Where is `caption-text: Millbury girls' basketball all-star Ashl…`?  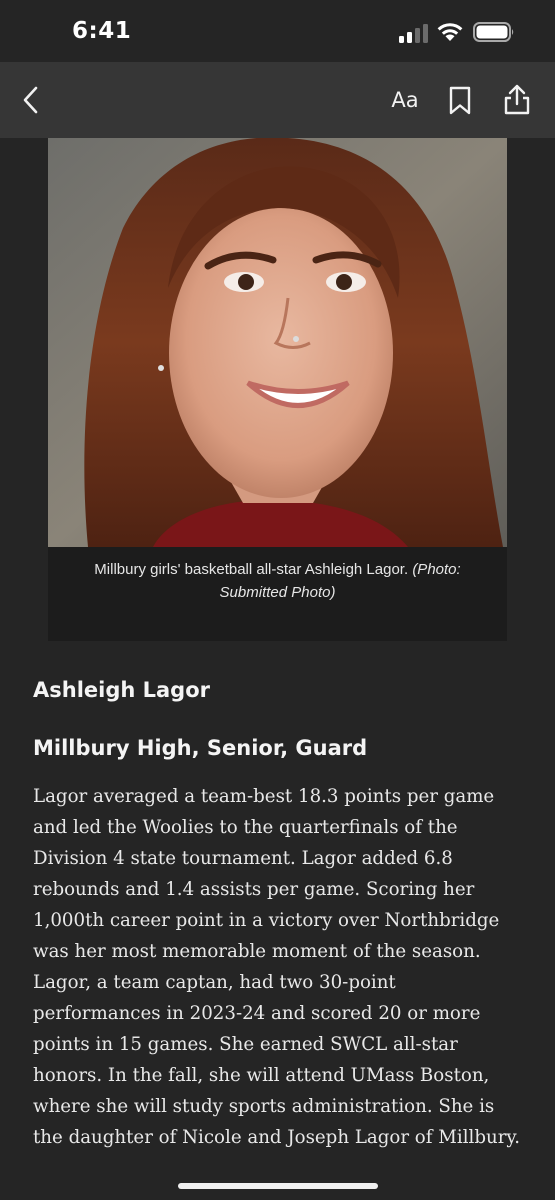
caption-text: Millbury girls' basketball all-star Ashl… is located at coordinates (251, 569).